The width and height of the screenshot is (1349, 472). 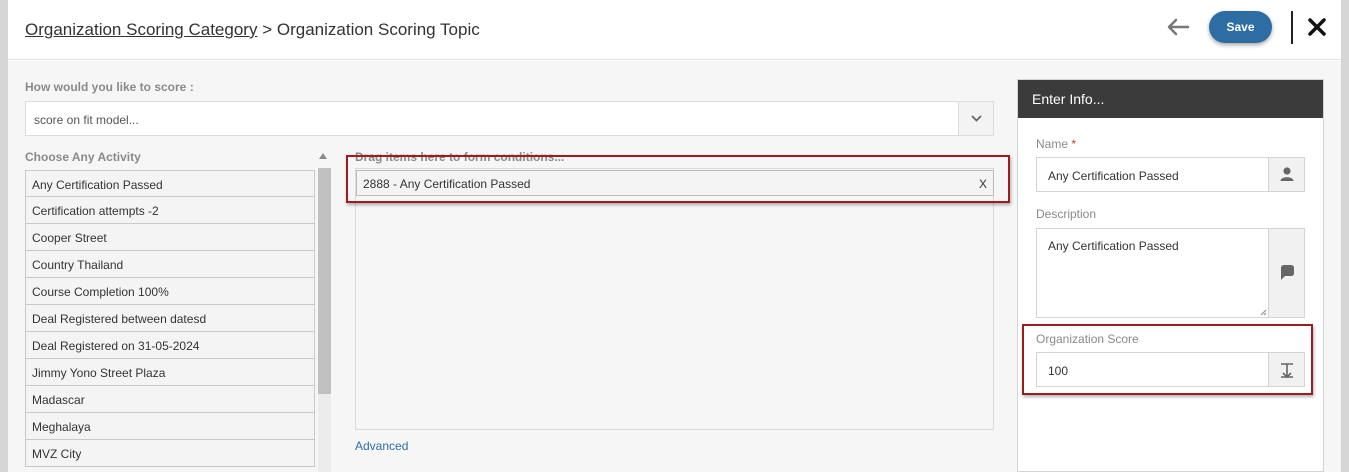 What do you see at coordinates (170, 264) in the screenshot?
I see `activity-list-item: Country Thailand` at bounding box center [170, 264].